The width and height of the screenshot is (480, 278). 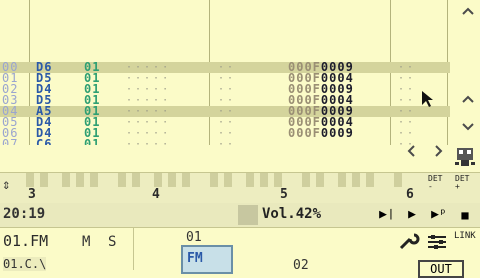 I want to click on solo-button: S, so click(x=112, y=242).